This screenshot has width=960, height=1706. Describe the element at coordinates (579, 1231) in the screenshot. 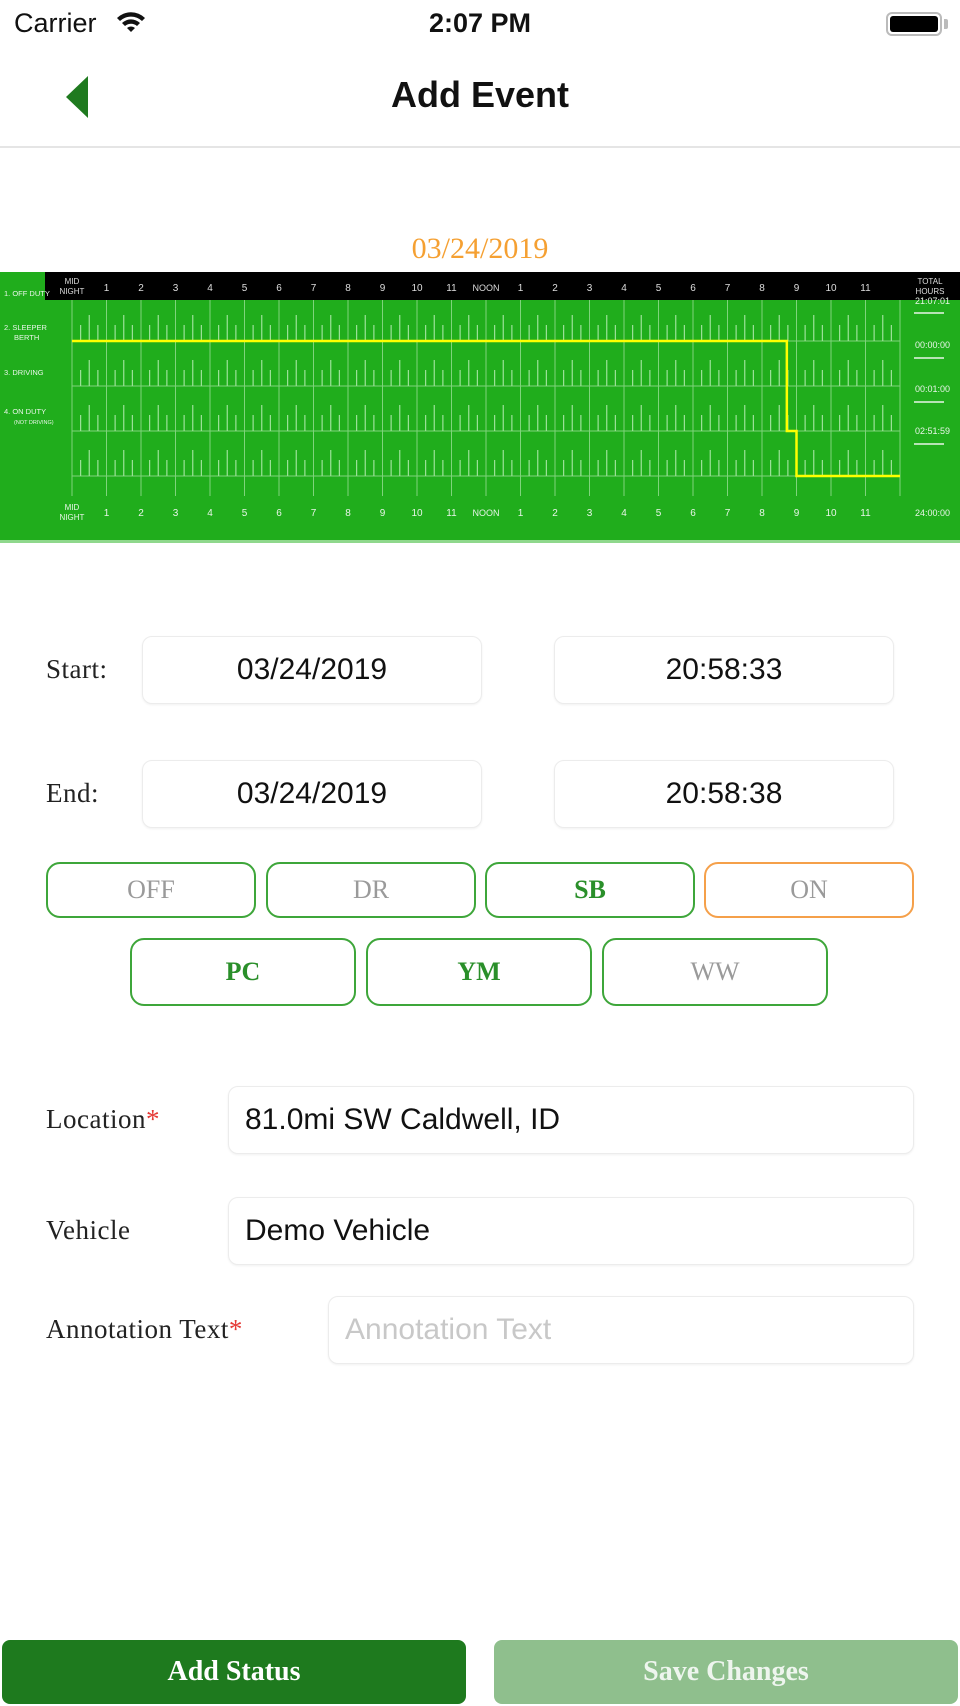

I see `vehicle-input` at that location.